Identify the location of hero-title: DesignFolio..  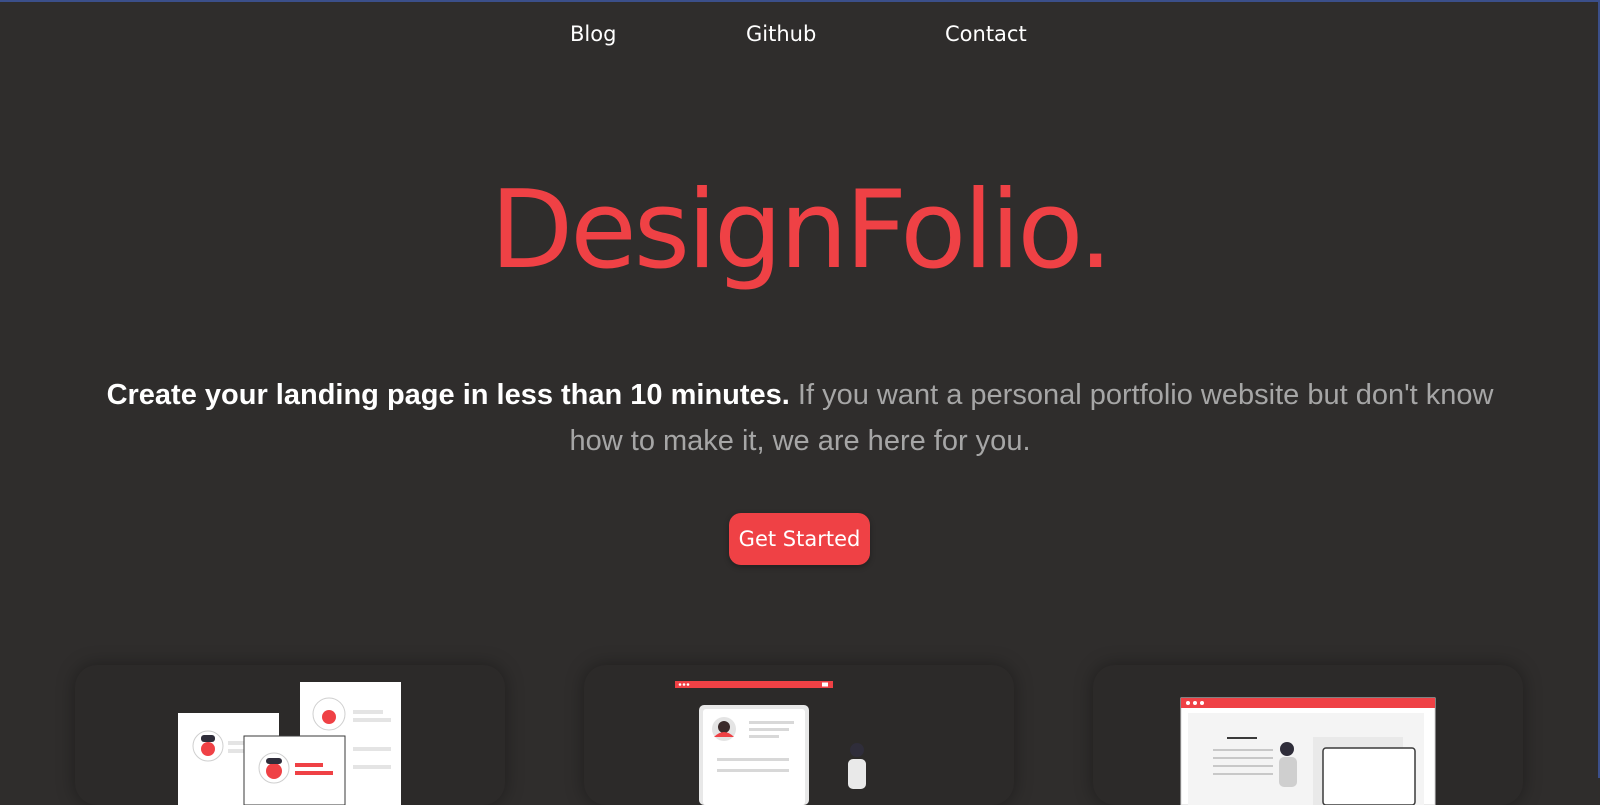
(801, 230).